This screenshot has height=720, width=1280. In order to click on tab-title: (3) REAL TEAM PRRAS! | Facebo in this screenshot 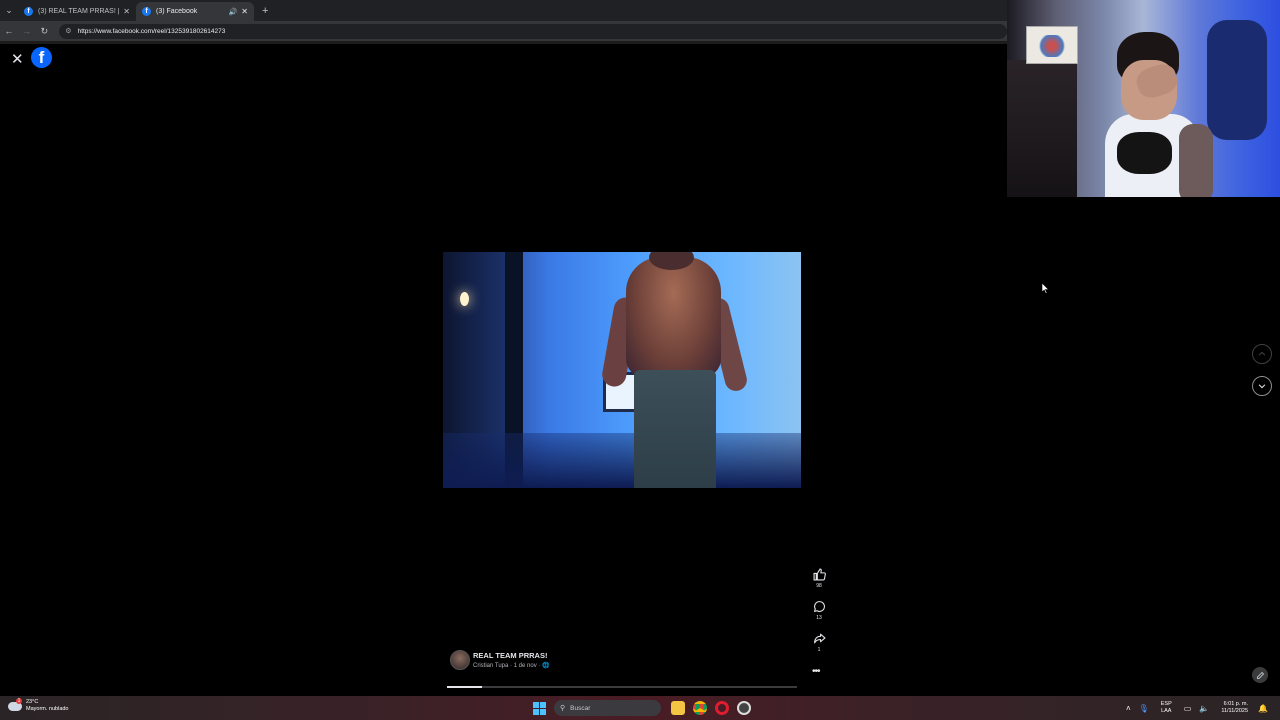, I will do `click(79, 11)`.